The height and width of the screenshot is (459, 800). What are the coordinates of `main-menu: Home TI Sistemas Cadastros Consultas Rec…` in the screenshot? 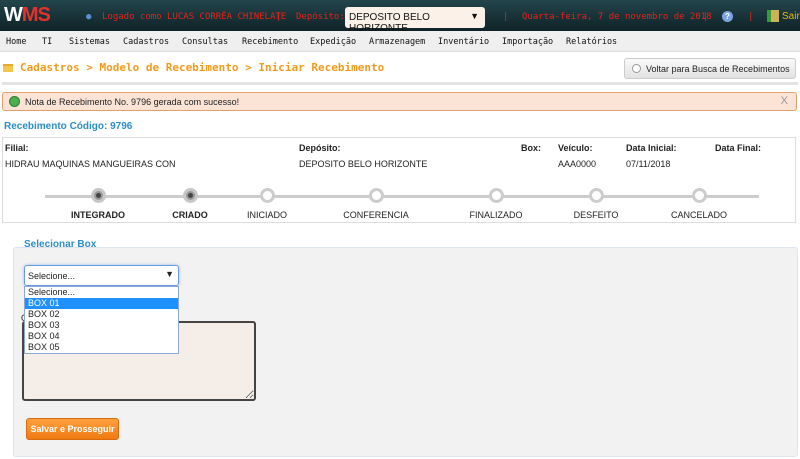 It's located at (400, 41).